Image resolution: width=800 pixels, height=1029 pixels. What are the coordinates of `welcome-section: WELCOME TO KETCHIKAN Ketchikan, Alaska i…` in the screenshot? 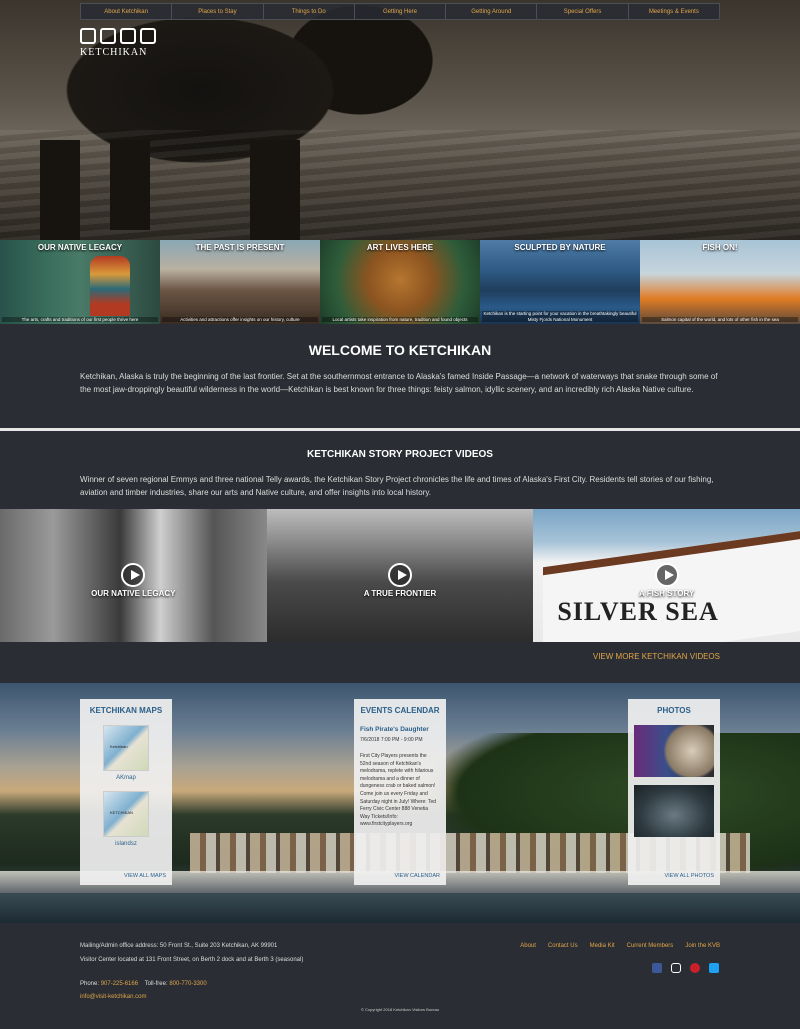 It's located at (400, 376).